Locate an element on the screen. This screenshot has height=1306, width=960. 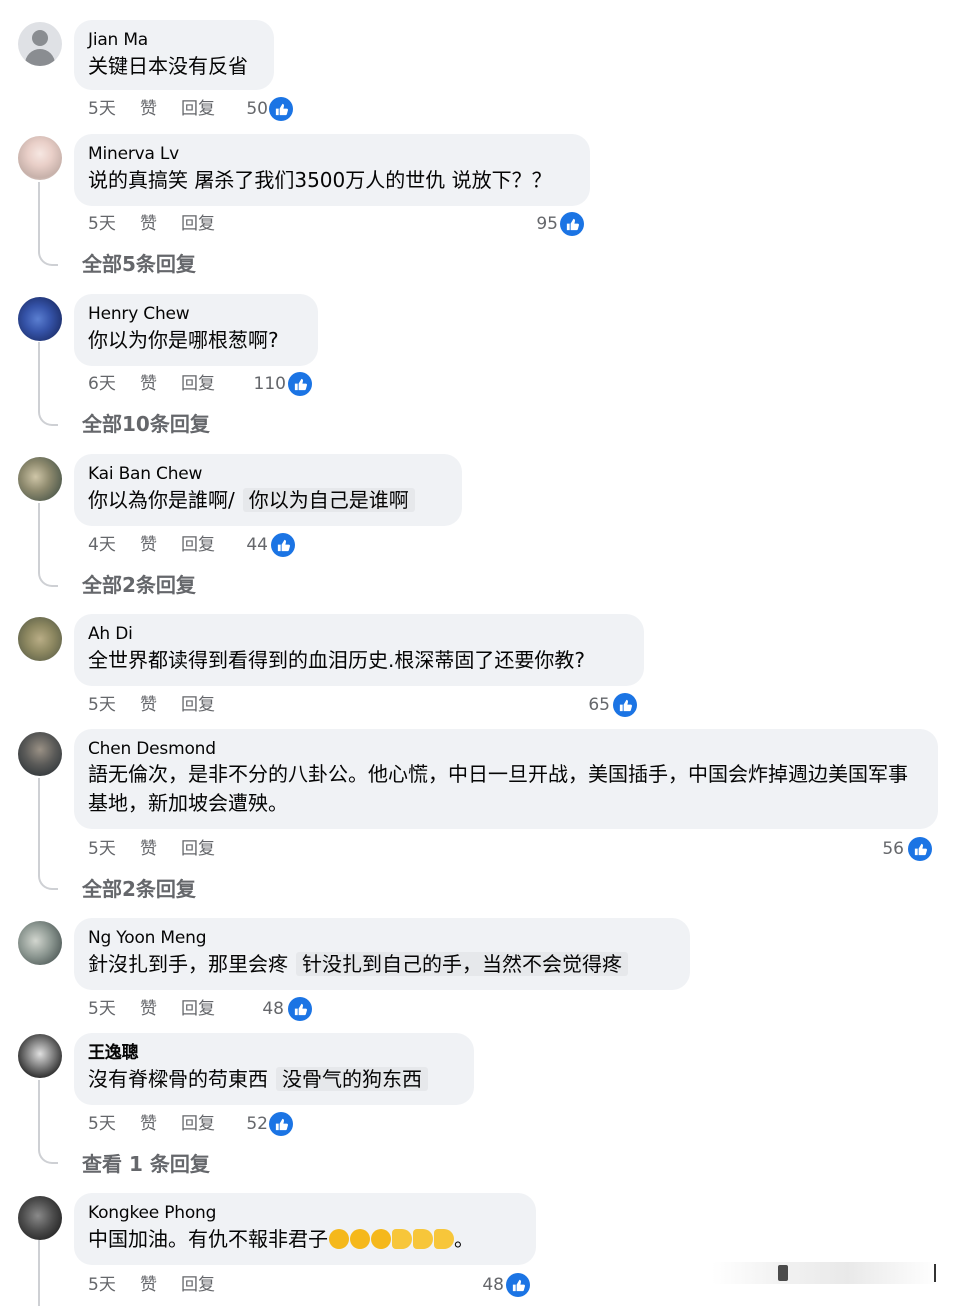
comment-actions: 4天 赞 回复 44 is located at coordinates (208, 545).